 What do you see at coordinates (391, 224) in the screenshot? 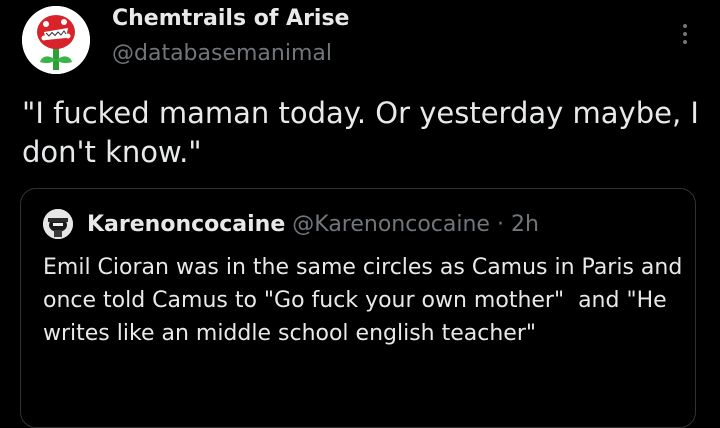
I see `quoted-author-handle: @Karenoncocaine` at bounding box center [391, 224].